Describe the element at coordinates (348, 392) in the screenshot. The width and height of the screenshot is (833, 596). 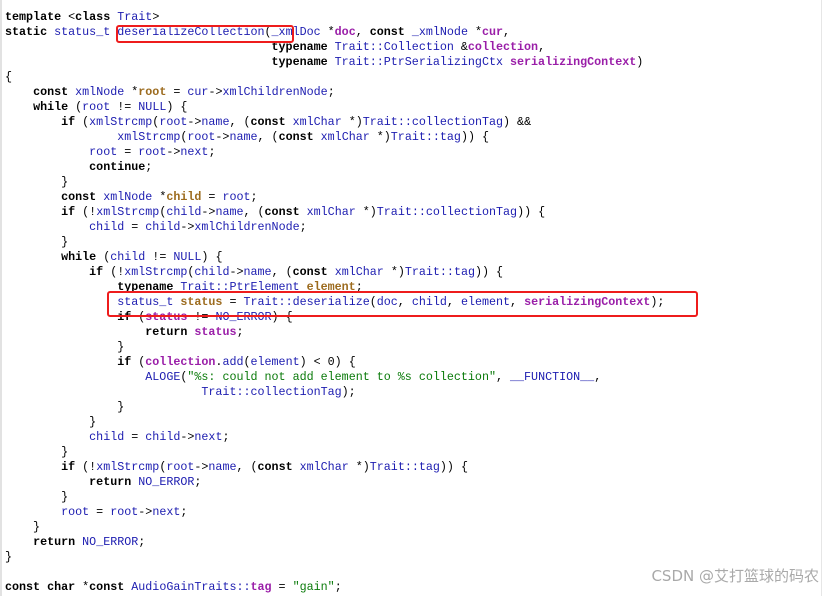
I see `code-token: );` at that location.